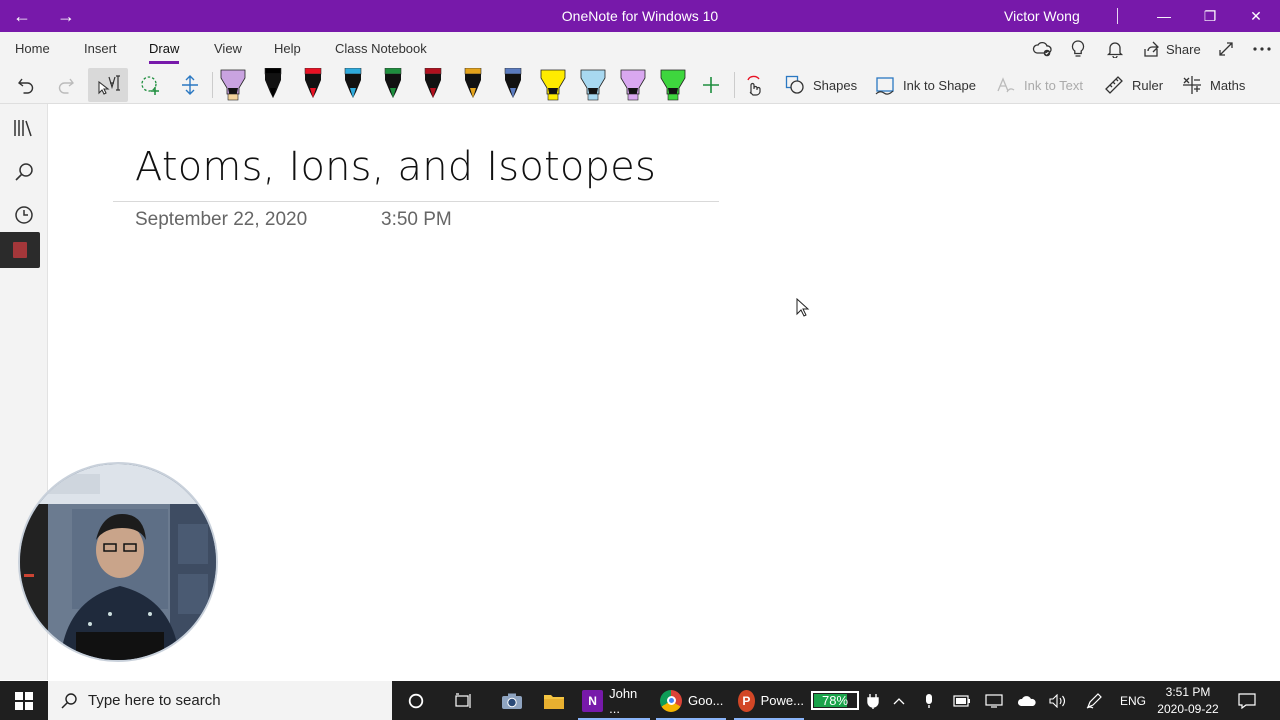 This screenshot has width=1280, height=720. I want to click on search-button, so click(24, 172).